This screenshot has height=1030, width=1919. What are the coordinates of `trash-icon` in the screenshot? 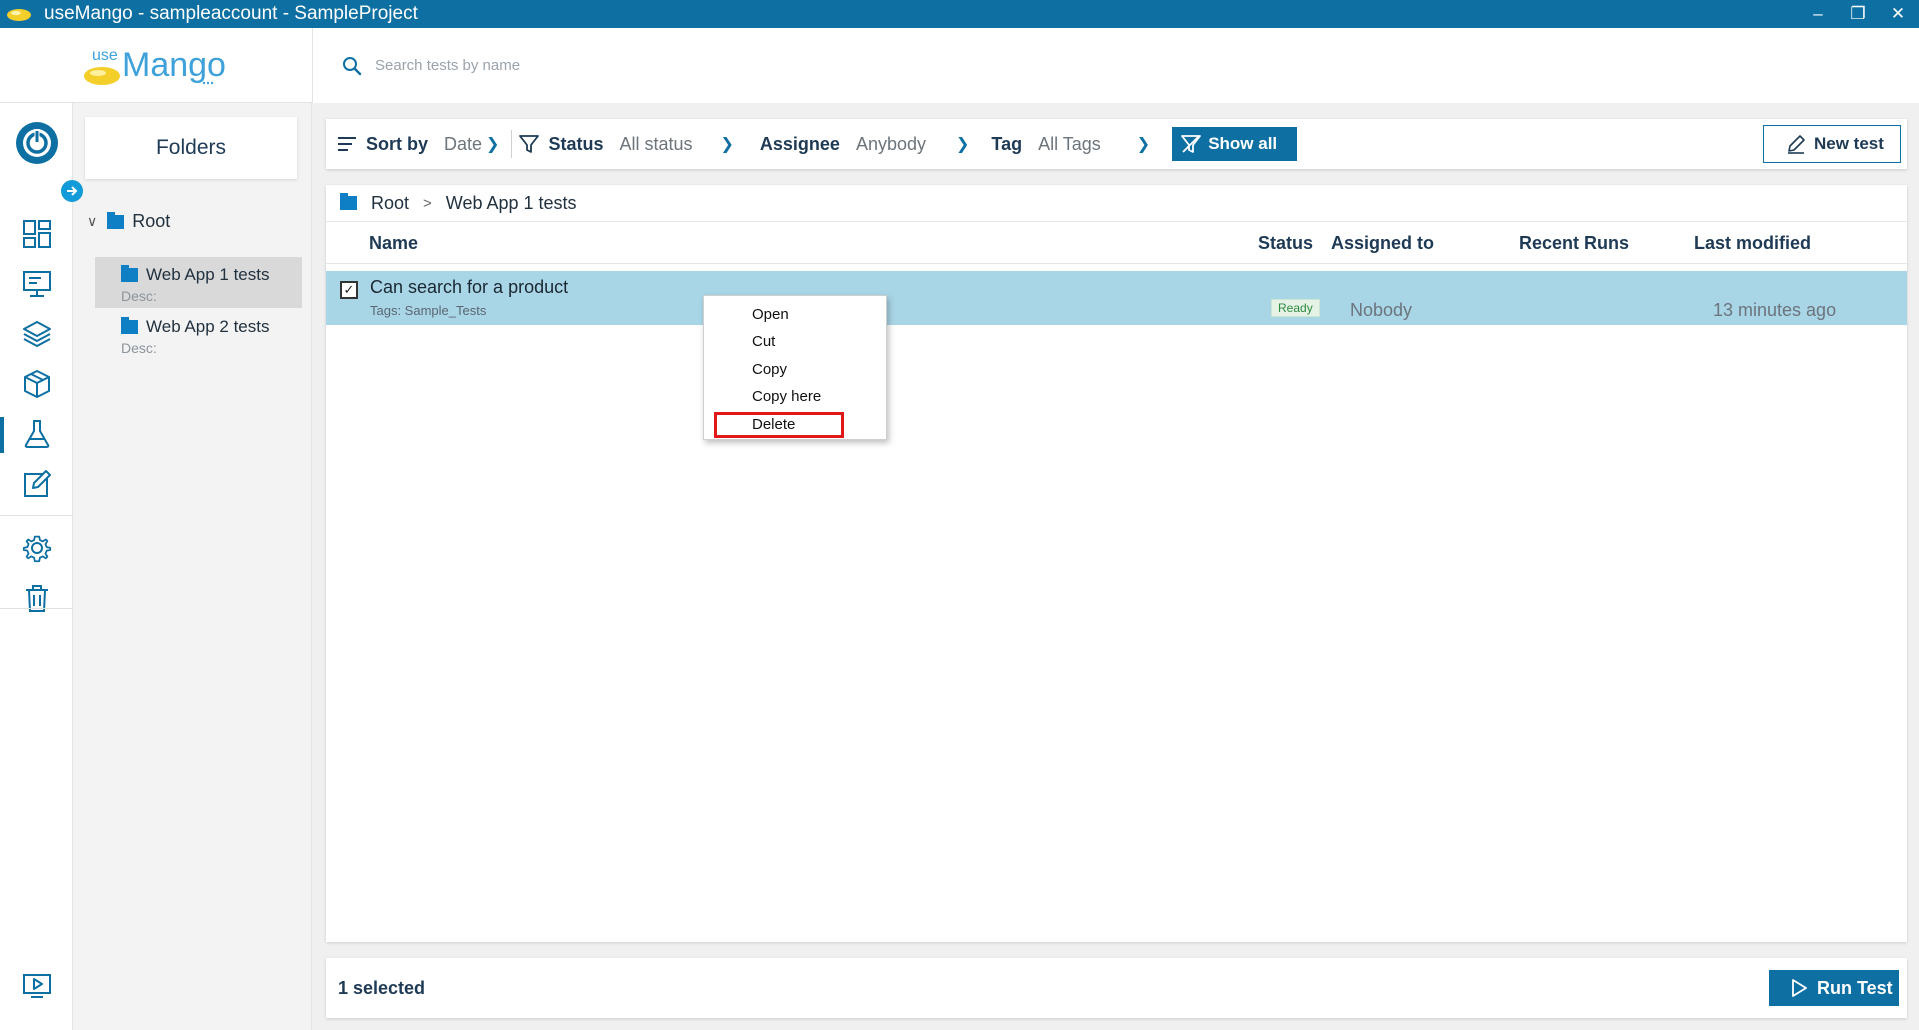 It's located at (36, 598).